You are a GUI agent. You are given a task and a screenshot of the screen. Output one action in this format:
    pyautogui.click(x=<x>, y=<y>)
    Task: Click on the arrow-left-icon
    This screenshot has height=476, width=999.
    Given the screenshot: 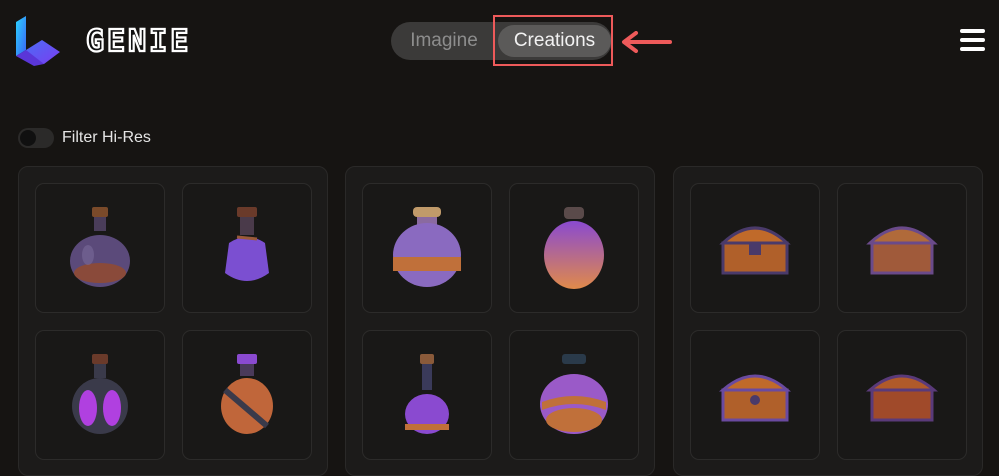 What is the action you would take?
    pyautogui.click(x=647, y=42)
    